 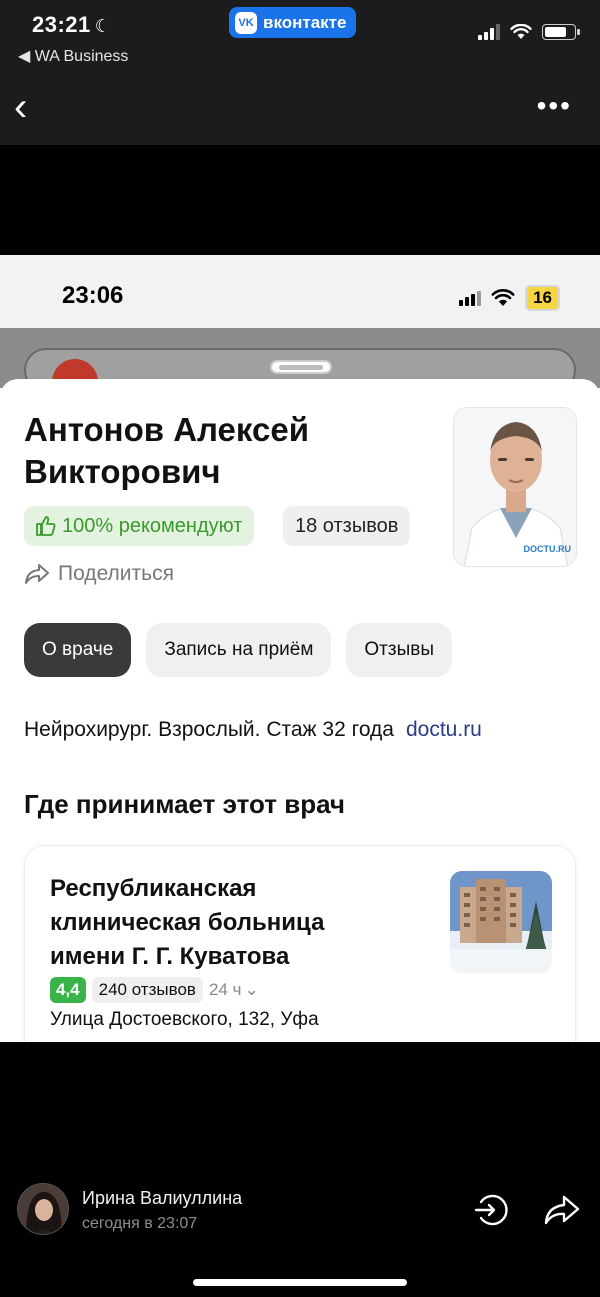 I want to click on doctor-photo: DOCTU.RU, so click(x=515, y=487).